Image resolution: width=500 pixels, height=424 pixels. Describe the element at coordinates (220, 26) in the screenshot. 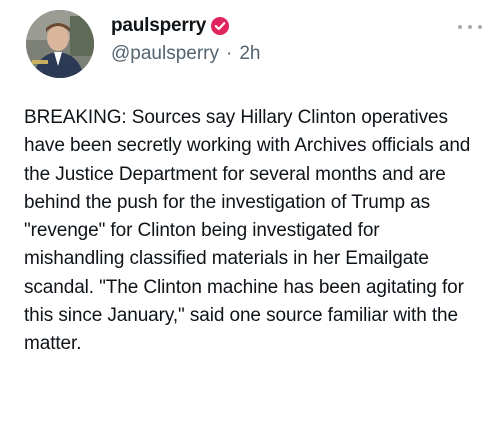

I see `verified-badge-icon` at that location.